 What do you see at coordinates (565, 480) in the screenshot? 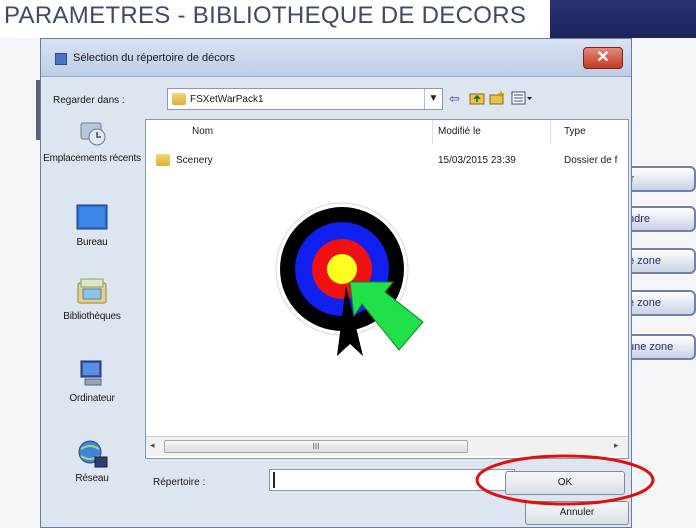
I see `highlight-ellipse` at bounding box center [565, 480].